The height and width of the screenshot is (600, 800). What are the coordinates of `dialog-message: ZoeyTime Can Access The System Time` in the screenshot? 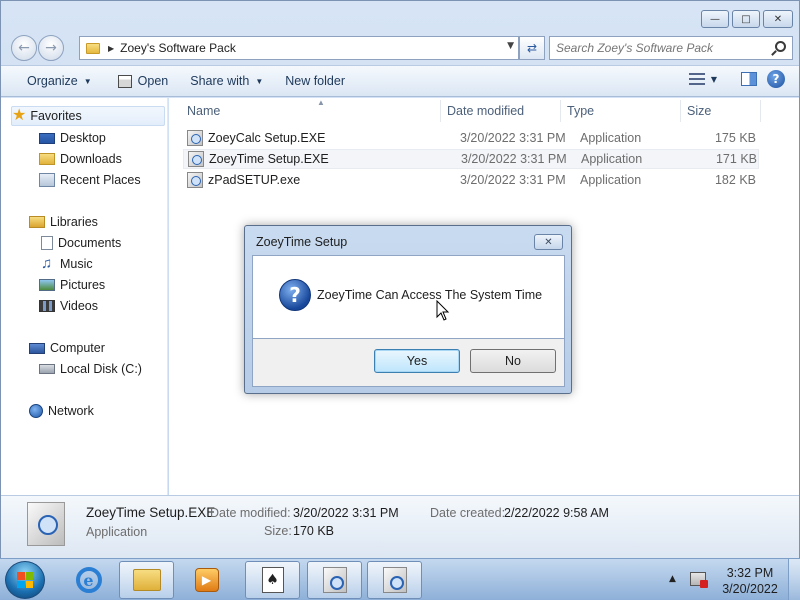 It's located at (430, 295).